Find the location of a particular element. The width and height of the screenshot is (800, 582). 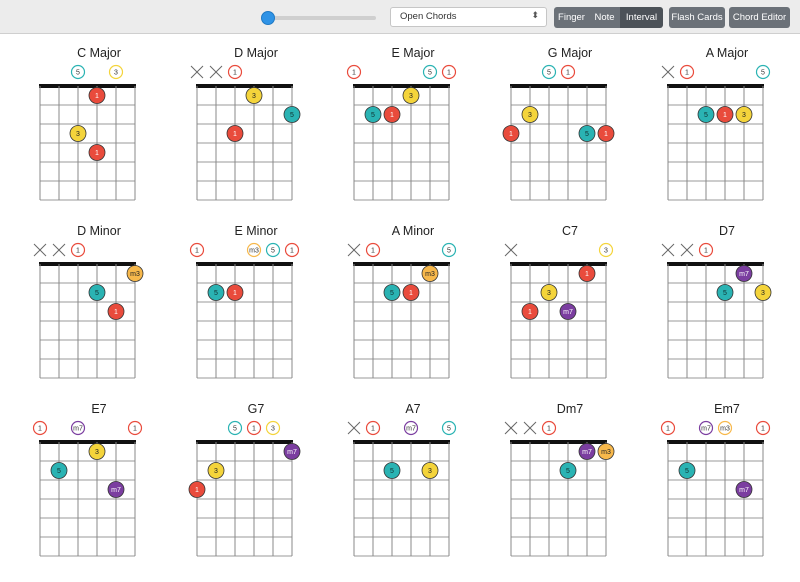

label-mode-interval-button: Interval is located at coordinates (641, 17).